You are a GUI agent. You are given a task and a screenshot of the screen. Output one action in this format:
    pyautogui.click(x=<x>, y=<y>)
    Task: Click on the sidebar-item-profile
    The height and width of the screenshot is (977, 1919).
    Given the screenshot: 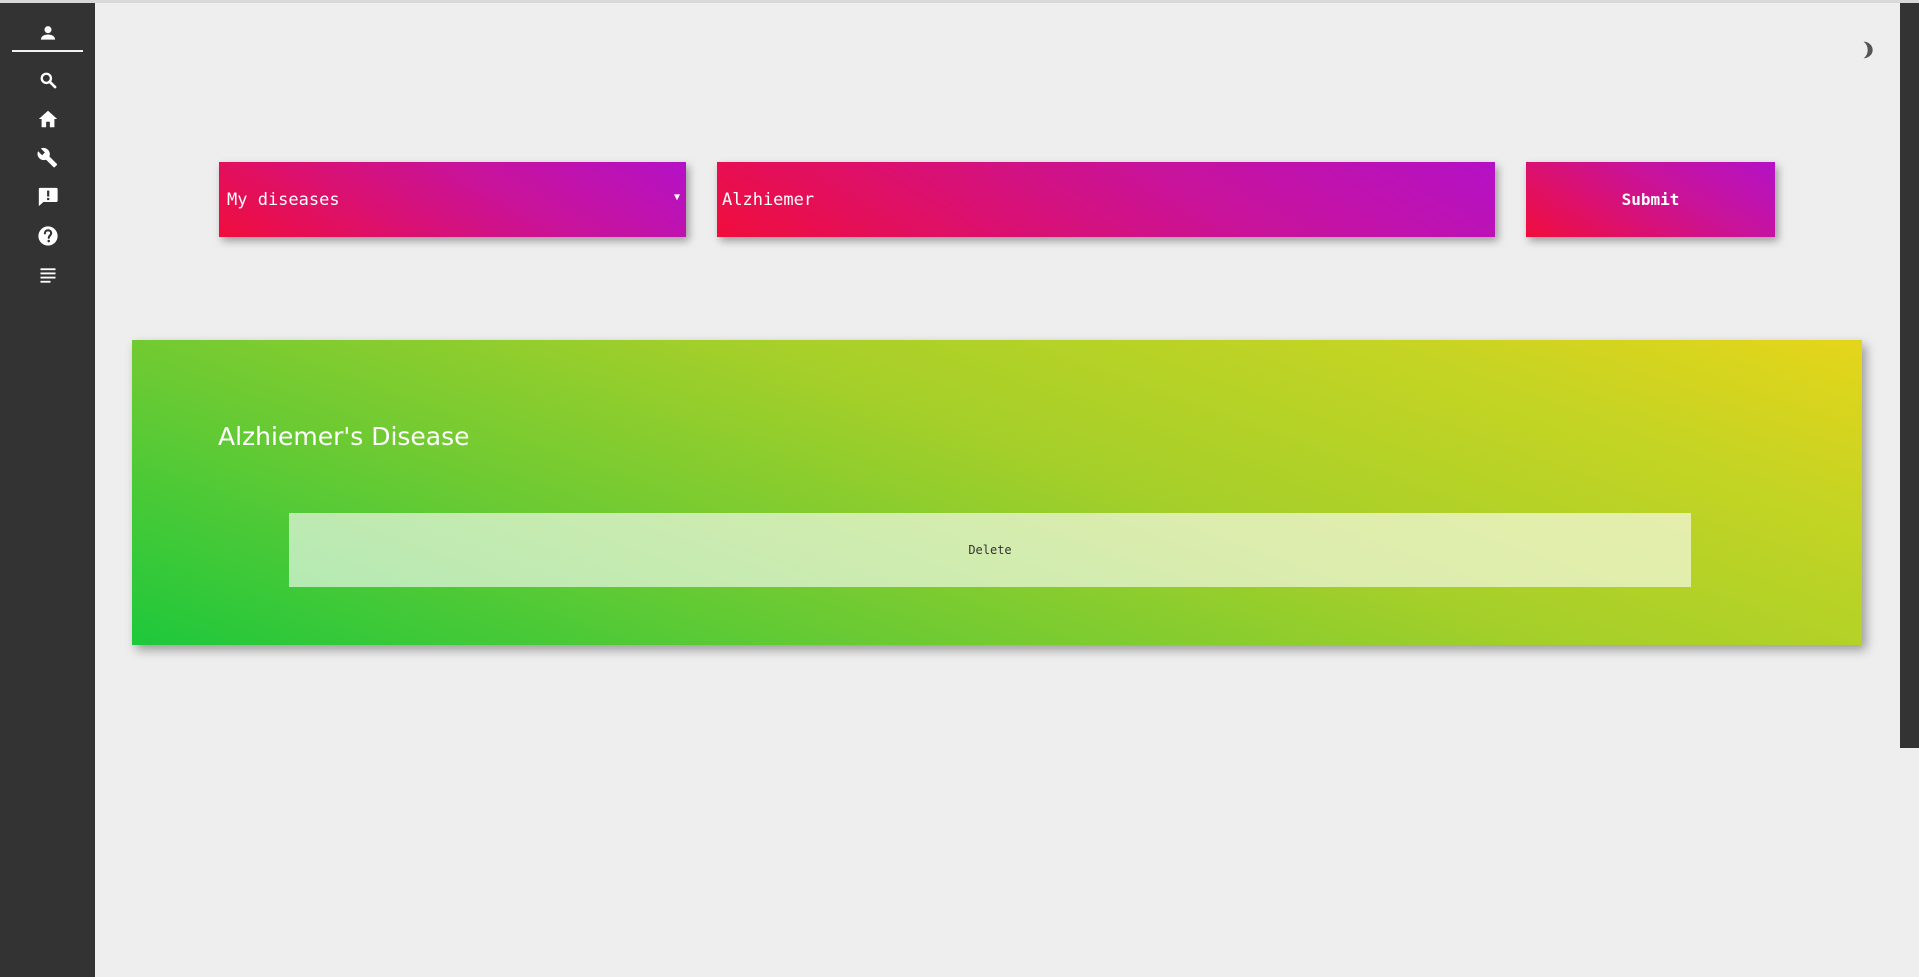 What is the action you would take?
    pyautogui.click(x=47, y=33)
    